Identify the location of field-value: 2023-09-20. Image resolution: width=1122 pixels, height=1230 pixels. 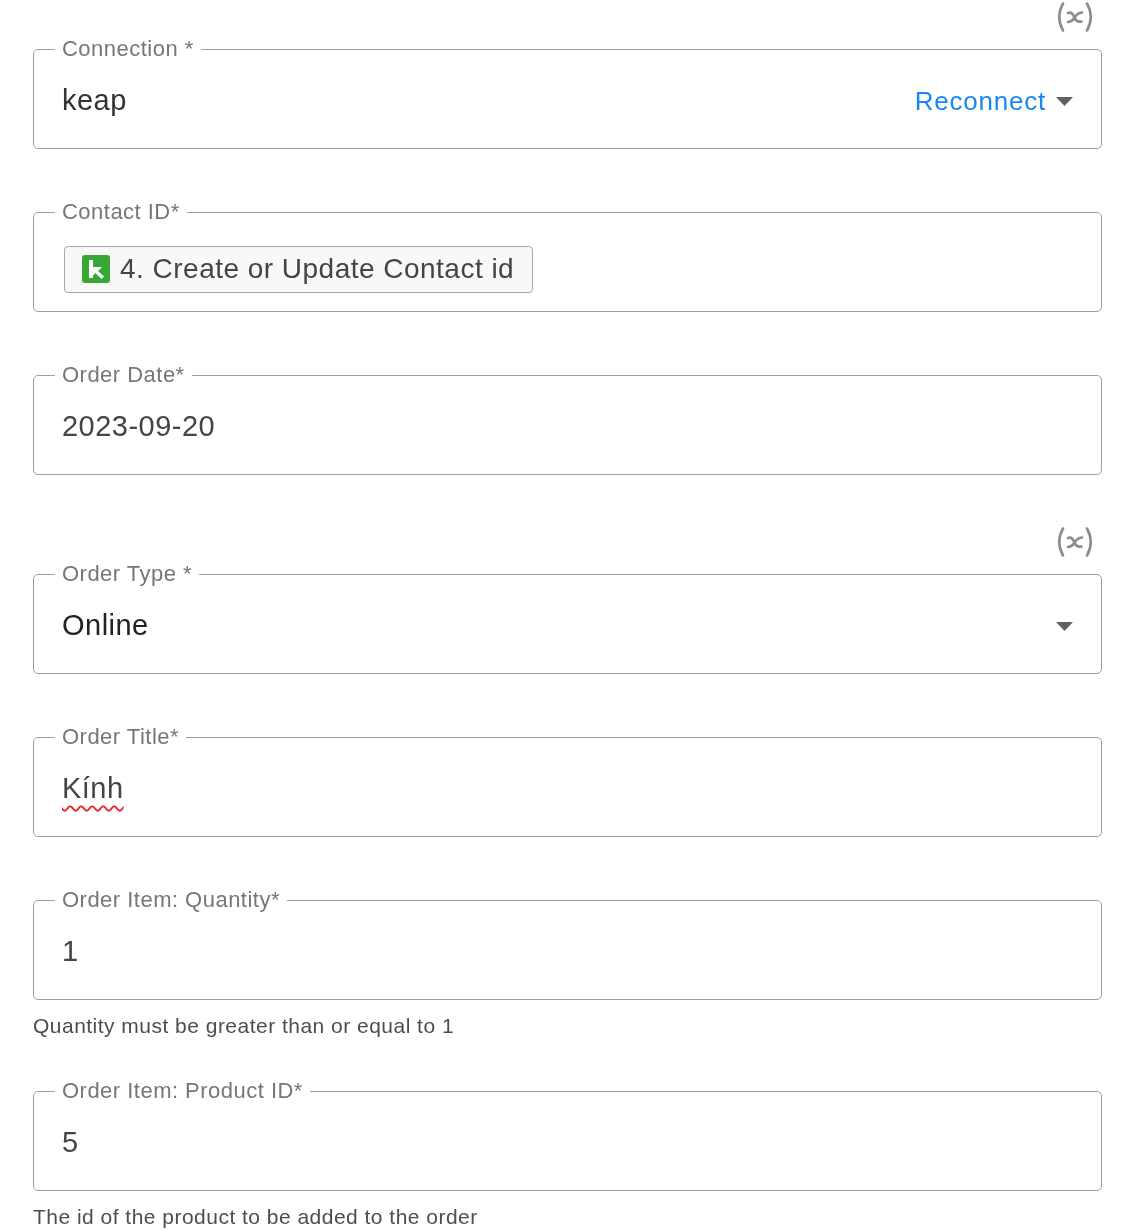
(139, 427).